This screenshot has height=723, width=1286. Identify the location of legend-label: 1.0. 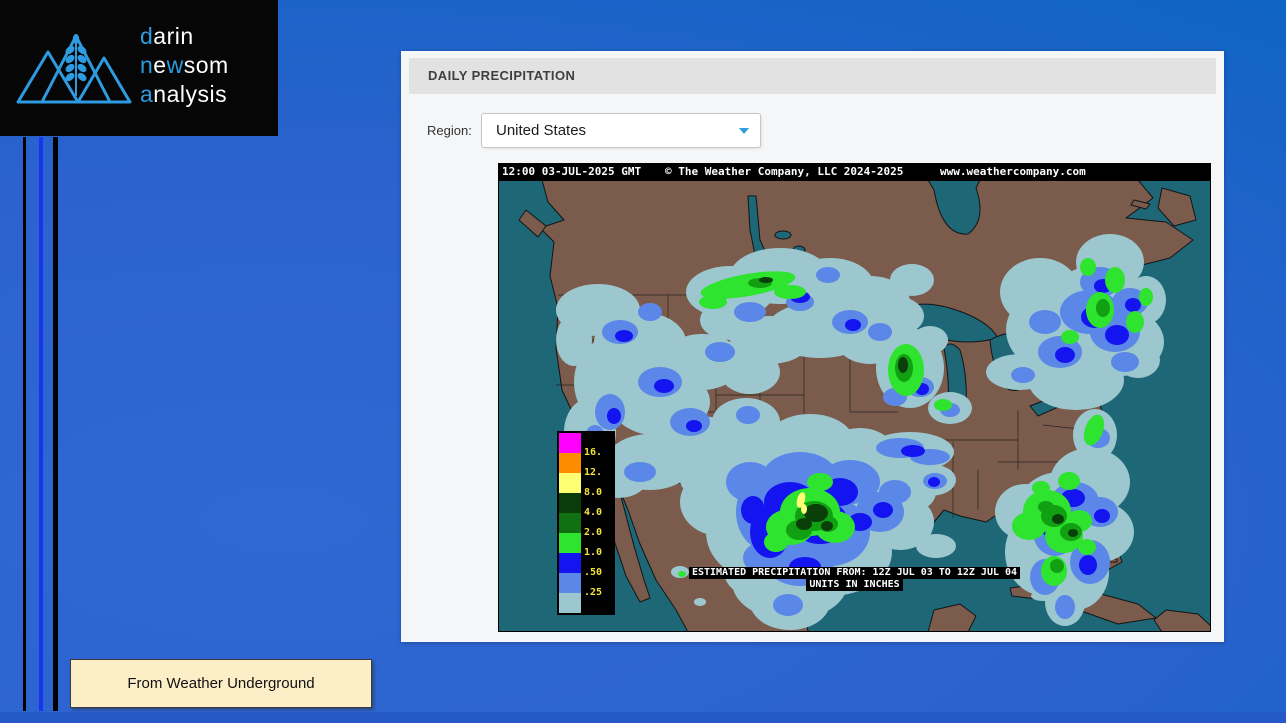
(593, 552).